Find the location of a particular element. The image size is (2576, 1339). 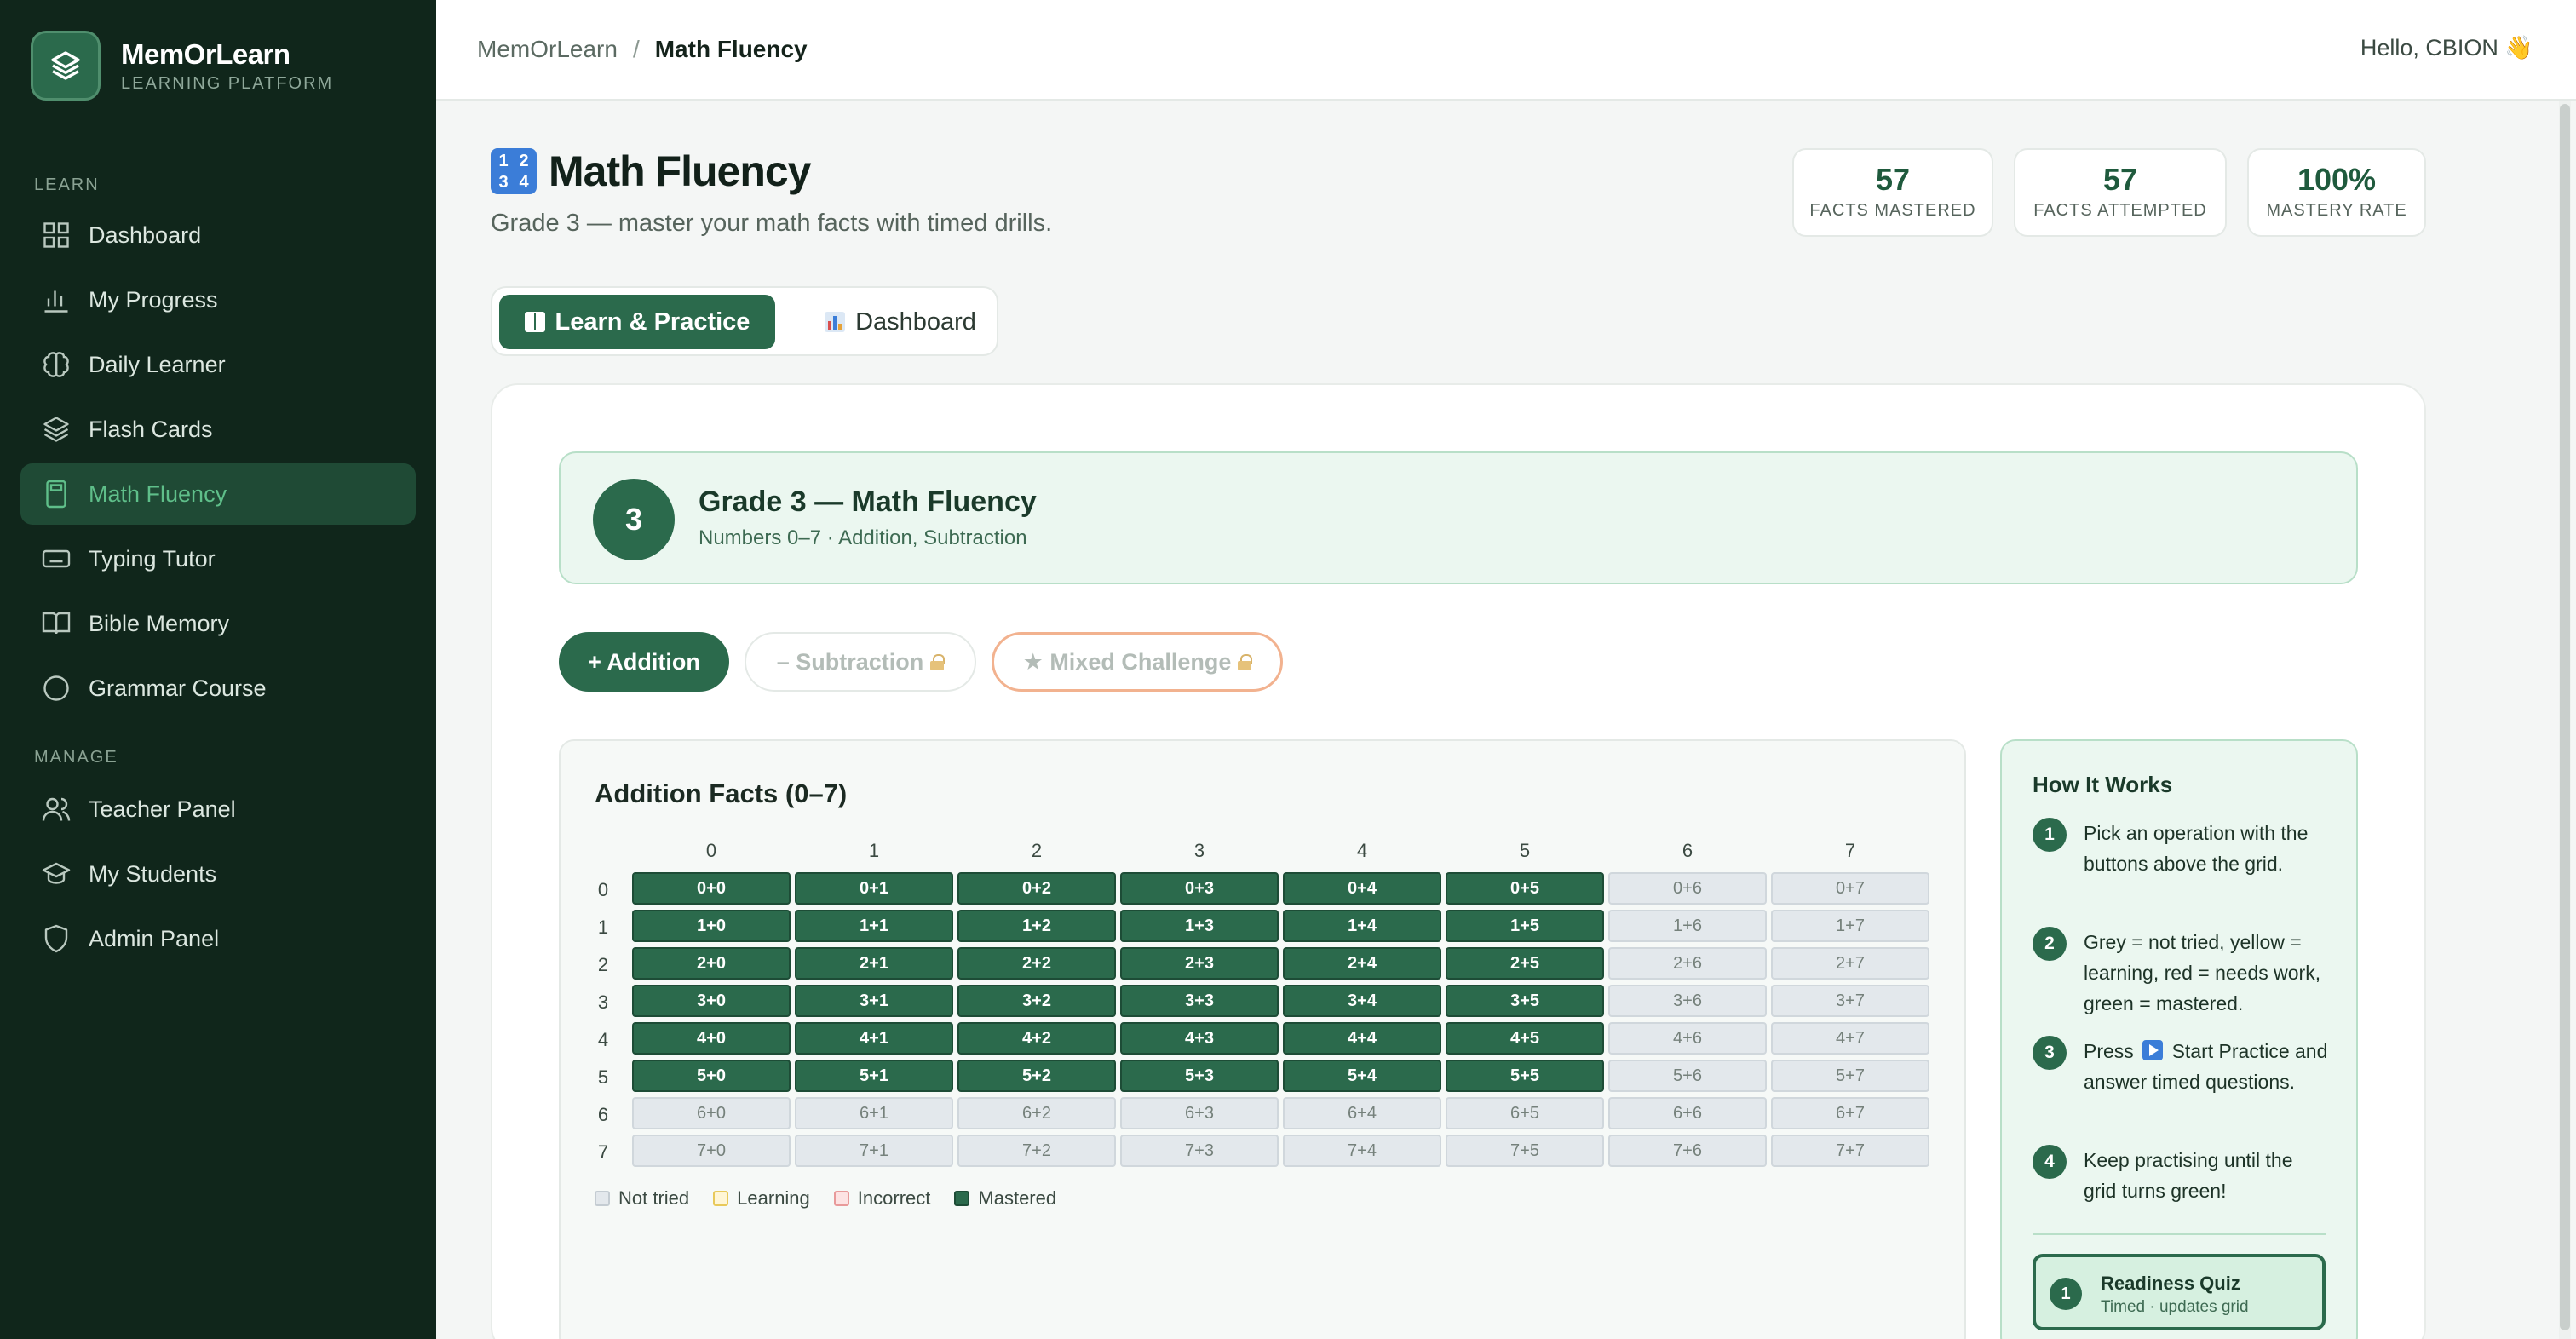

fact-cell: 5+4 is located at coordinates (1362, 1076).